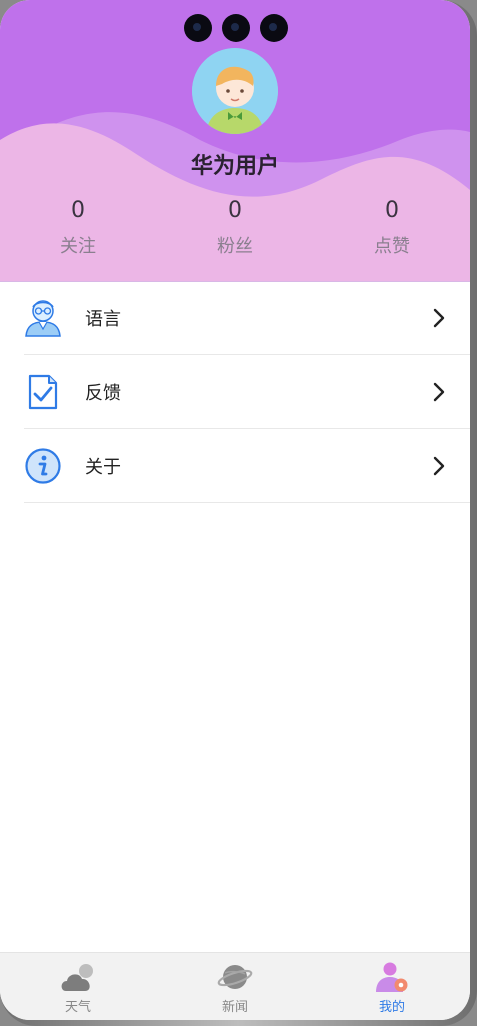 This screenshot has height=1026, width=477. Describe the element at coordinates (103, 467) in the screenshot. I see `menu-item-label: 关于` at that location.